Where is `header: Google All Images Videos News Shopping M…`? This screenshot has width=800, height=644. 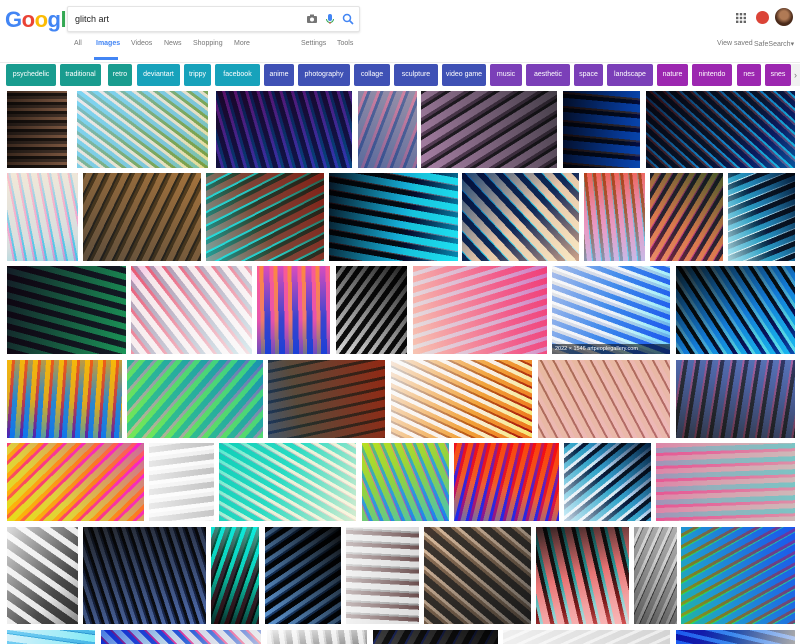 header: Google All Images Videos News Shopping M… is located at coordinates (400, 31).